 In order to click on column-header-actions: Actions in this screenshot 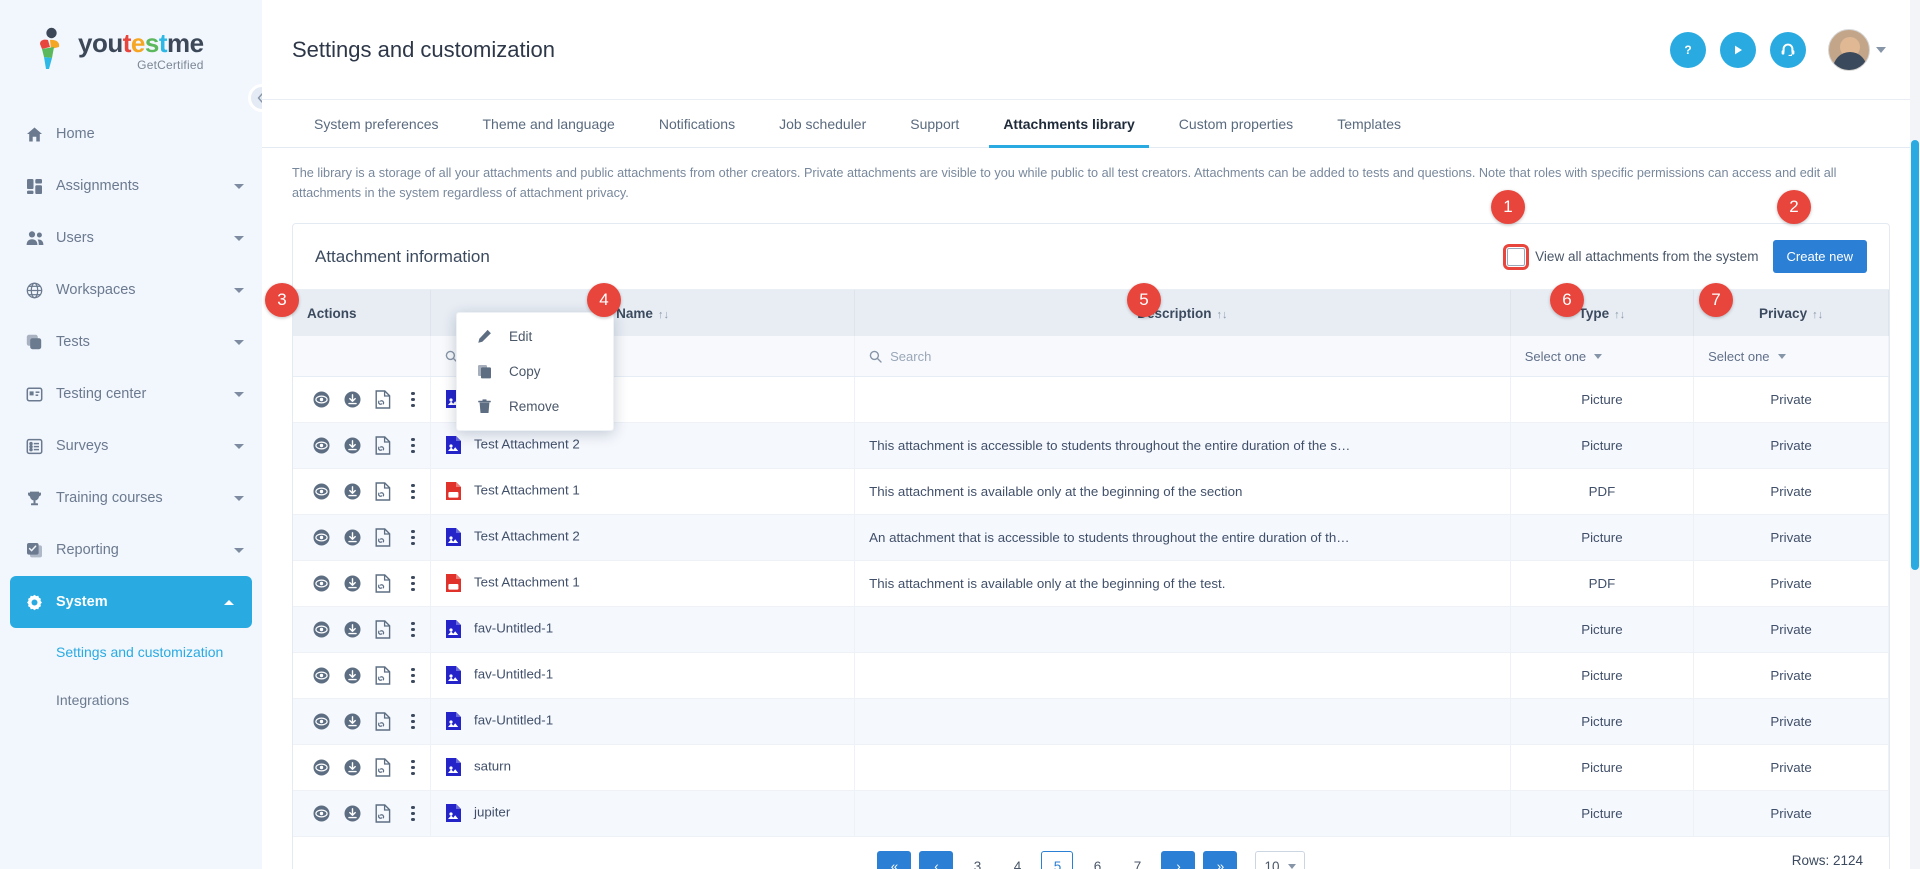, I will do `click(362, 313)`.